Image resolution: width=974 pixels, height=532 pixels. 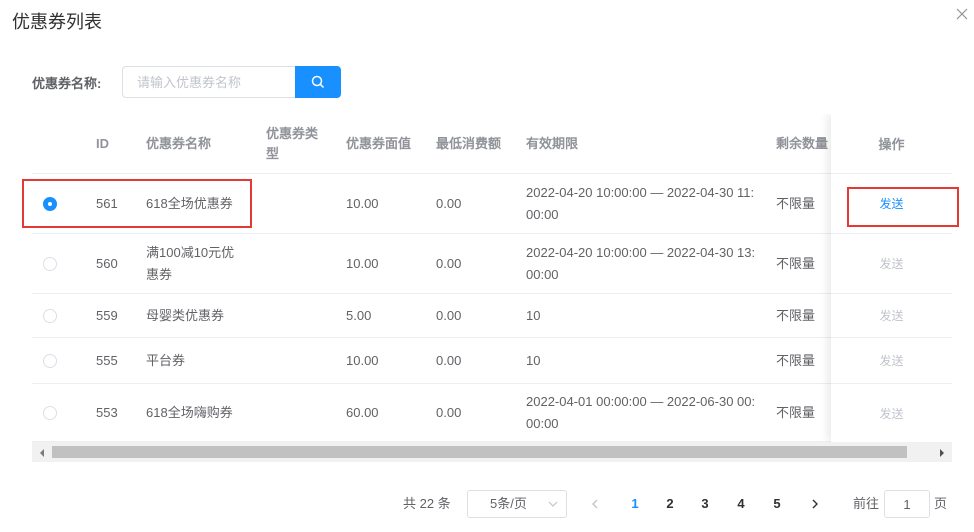 What do you see at coordinates (292, 144) in the screenshot?
I see `header-type: 优惠券类 型` at bounding box center [292, 144].